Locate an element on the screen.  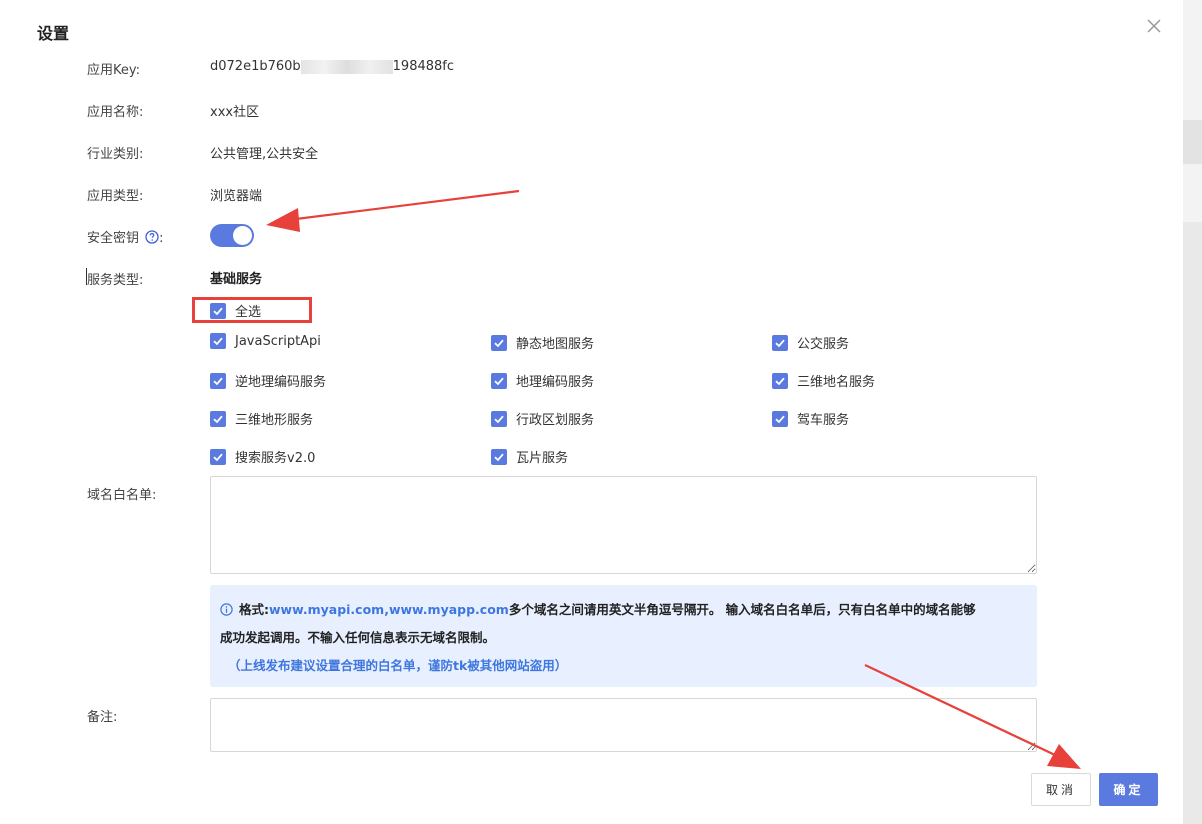
confirm-button: 确定 is located at coordinates (1128, 789).